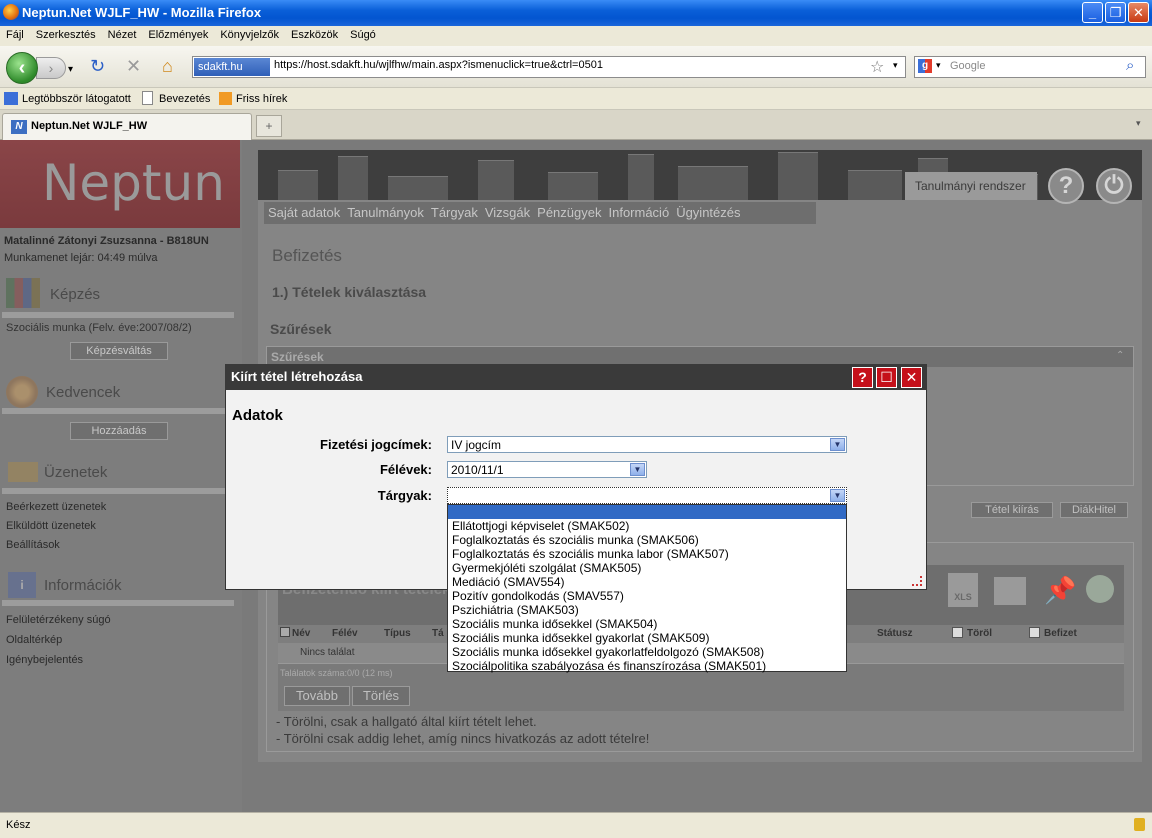  I want to click on menu-history: Előzmények, so click(178, 33).